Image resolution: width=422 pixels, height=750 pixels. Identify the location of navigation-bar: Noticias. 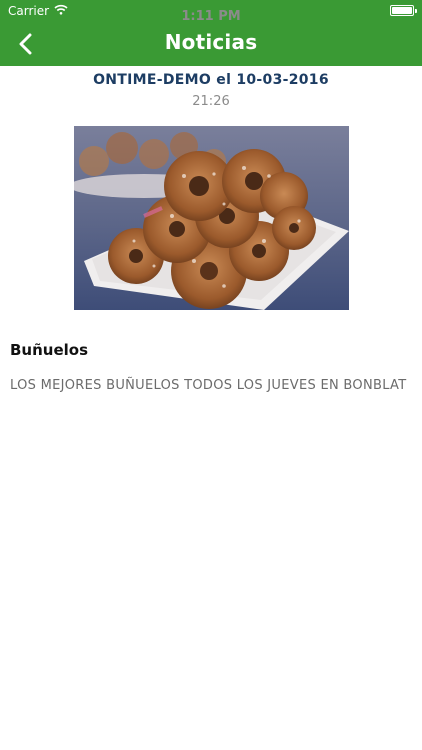
(211, 44).